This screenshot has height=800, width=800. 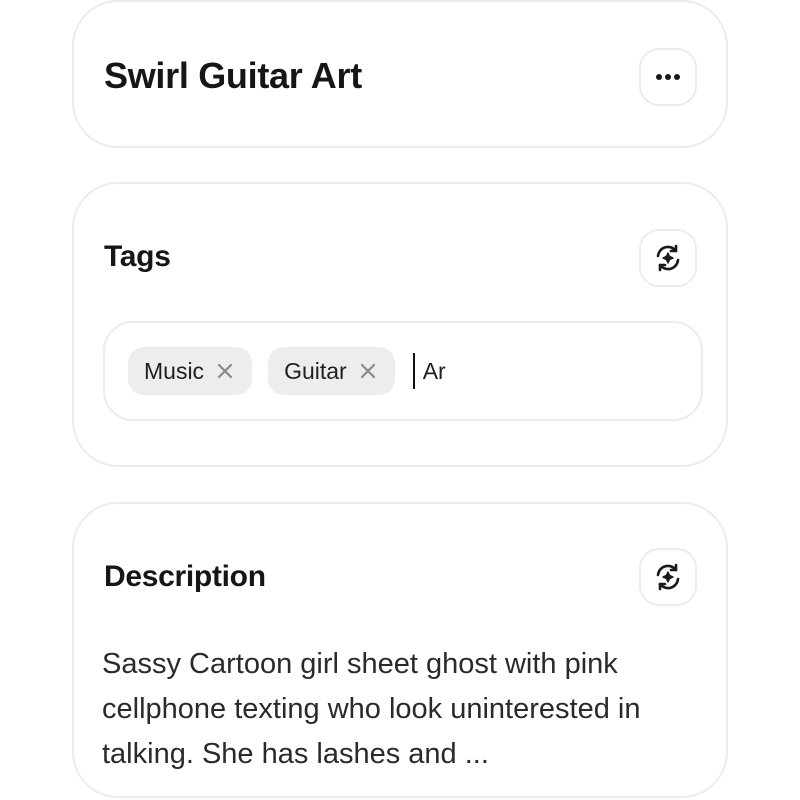 I want to click on regenerate-tags-button, so click(x=668, y=258).